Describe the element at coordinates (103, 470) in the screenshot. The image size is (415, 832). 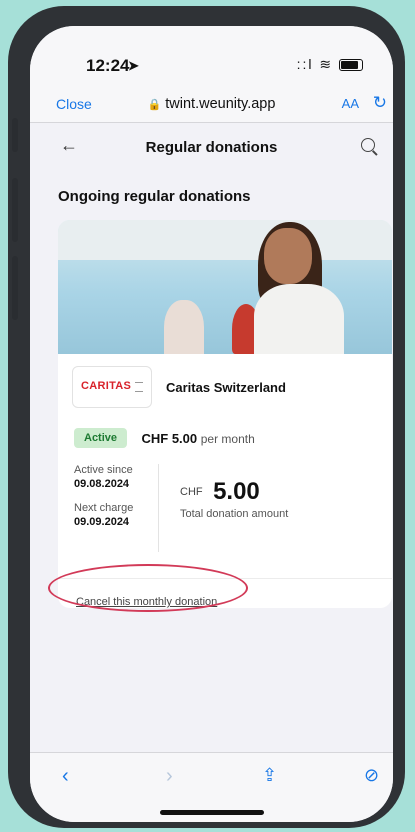
I see `active-since-label: Active since` at that location.